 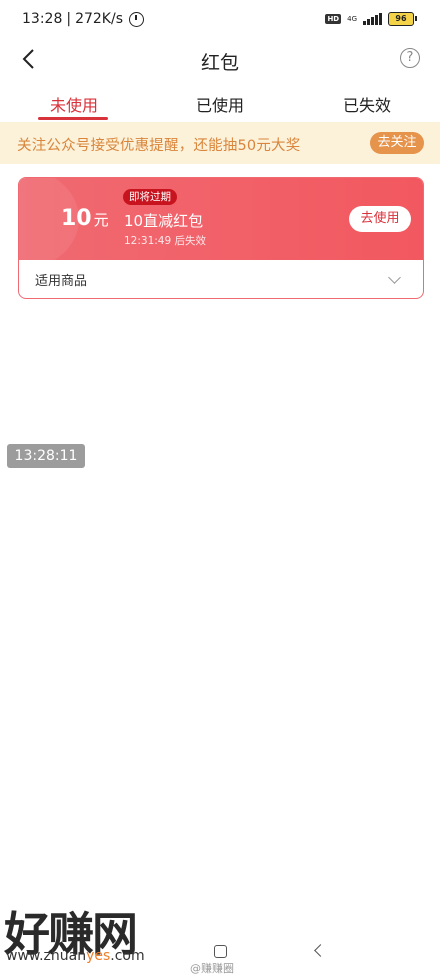 I want to click on watermark-url-suffix: .com, so click(x=127, y=956).